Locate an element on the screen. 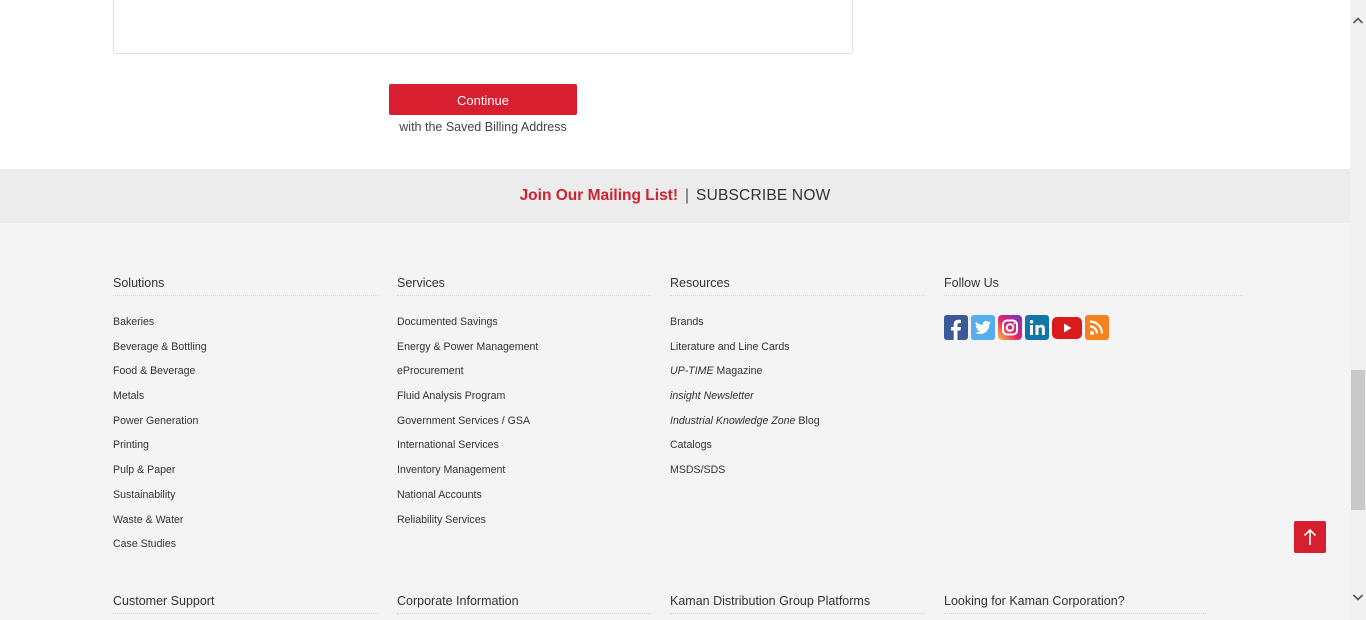  solutions-link: Printing is located at coordinates (245, 450).